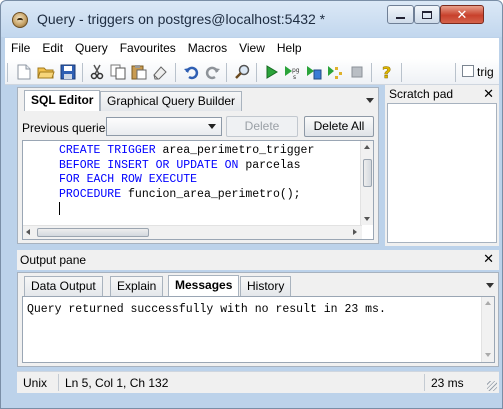  I want to click on output-tabs: Data Output Explain Messages History, so click(258, 284).